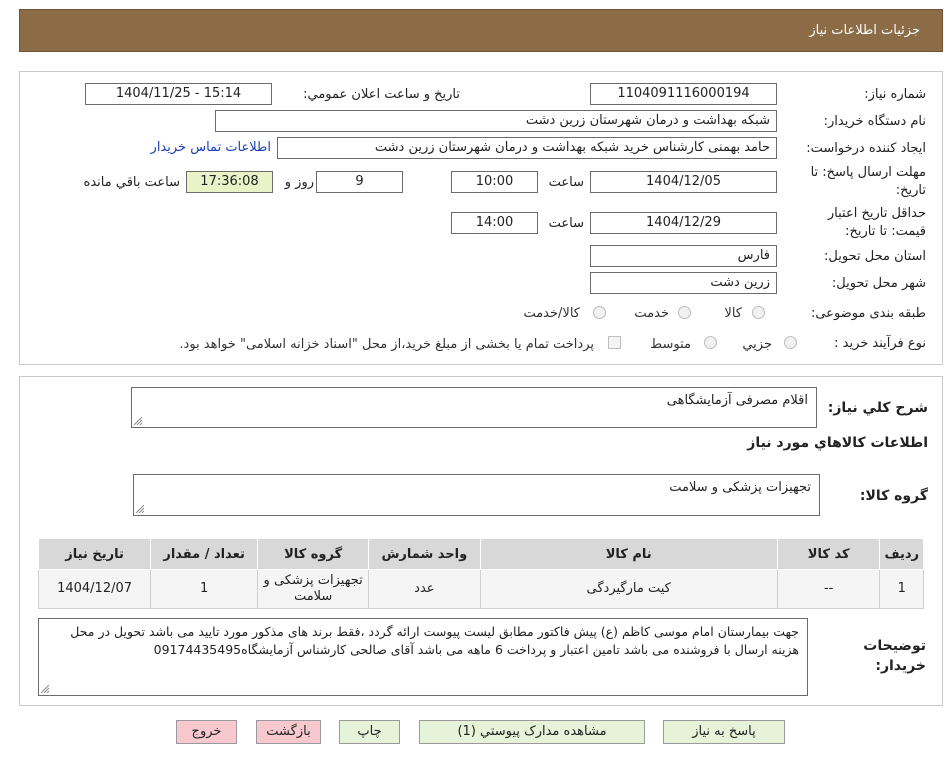  I want to click on remaining-days-label: روز و, so click(299, 182).